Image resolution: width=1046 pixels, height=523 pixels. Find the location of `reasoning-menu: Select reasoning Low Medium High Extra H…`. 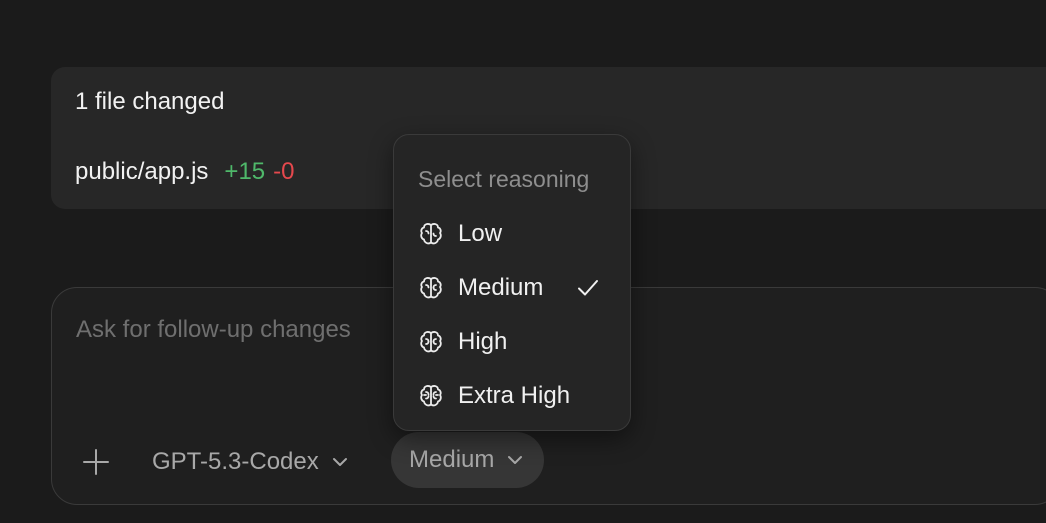

reasoning-menu: Select reasoning Low Medium High Extra H… is located at coordinates (512, 282).